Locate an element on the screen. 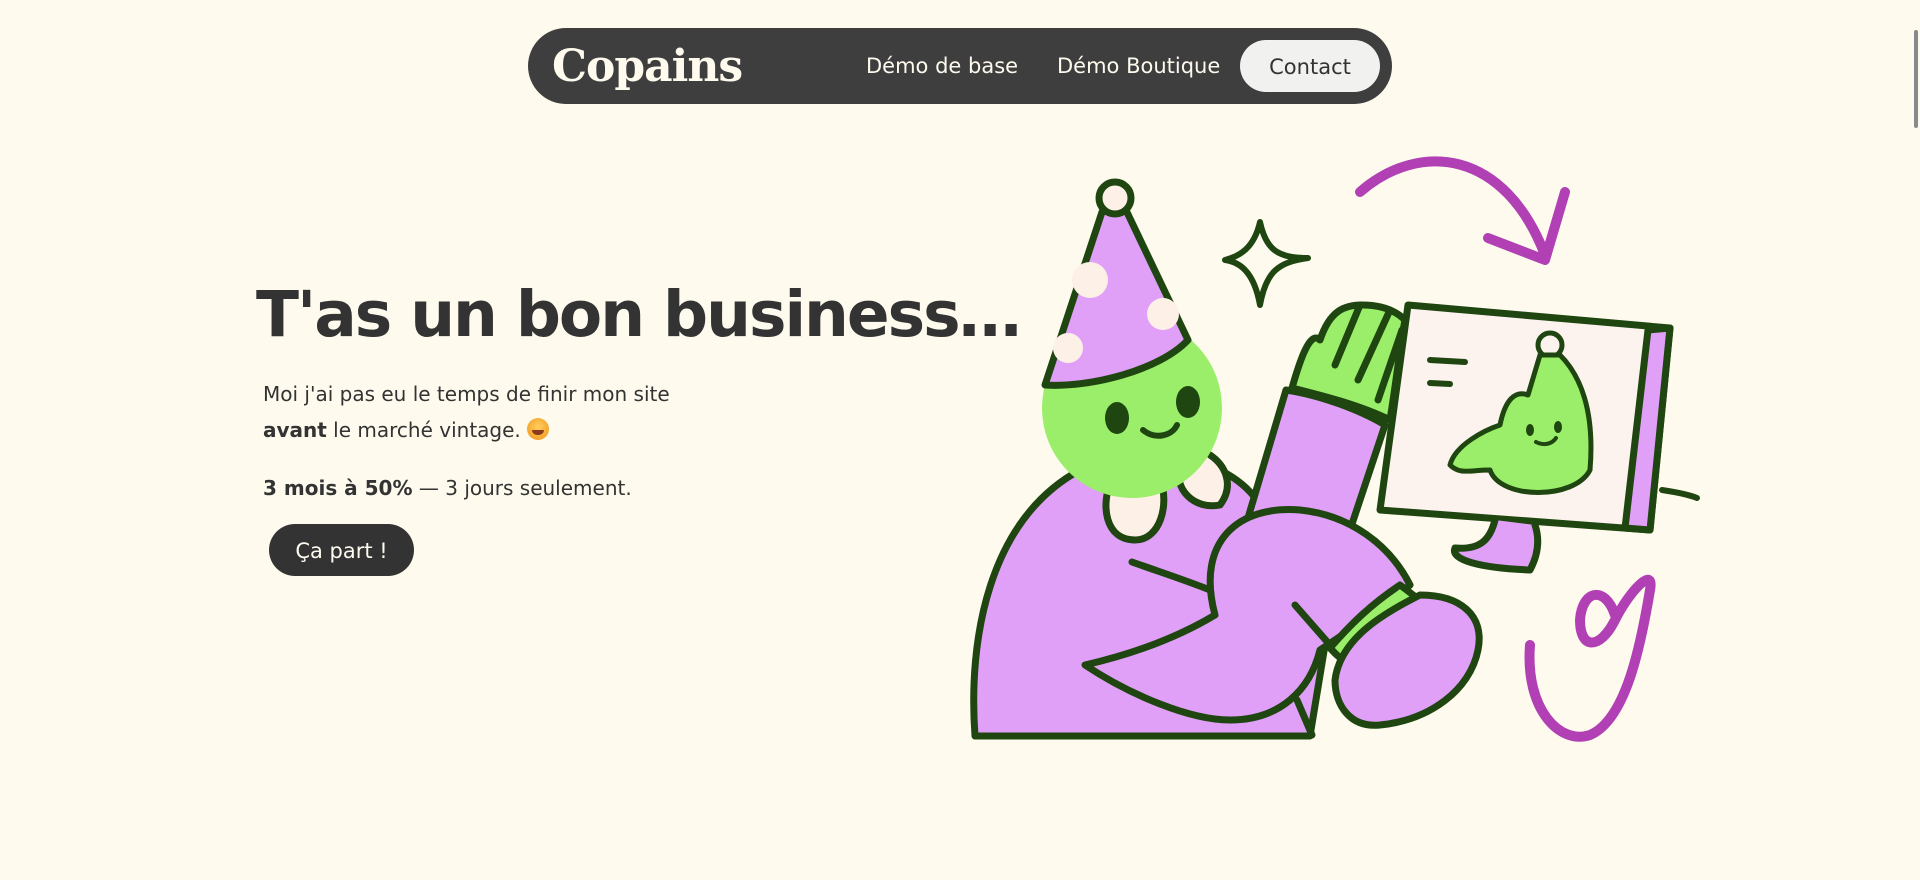 The image size is (1920, 880). hero-description-bold: avant is located at coordinates (295, 430).